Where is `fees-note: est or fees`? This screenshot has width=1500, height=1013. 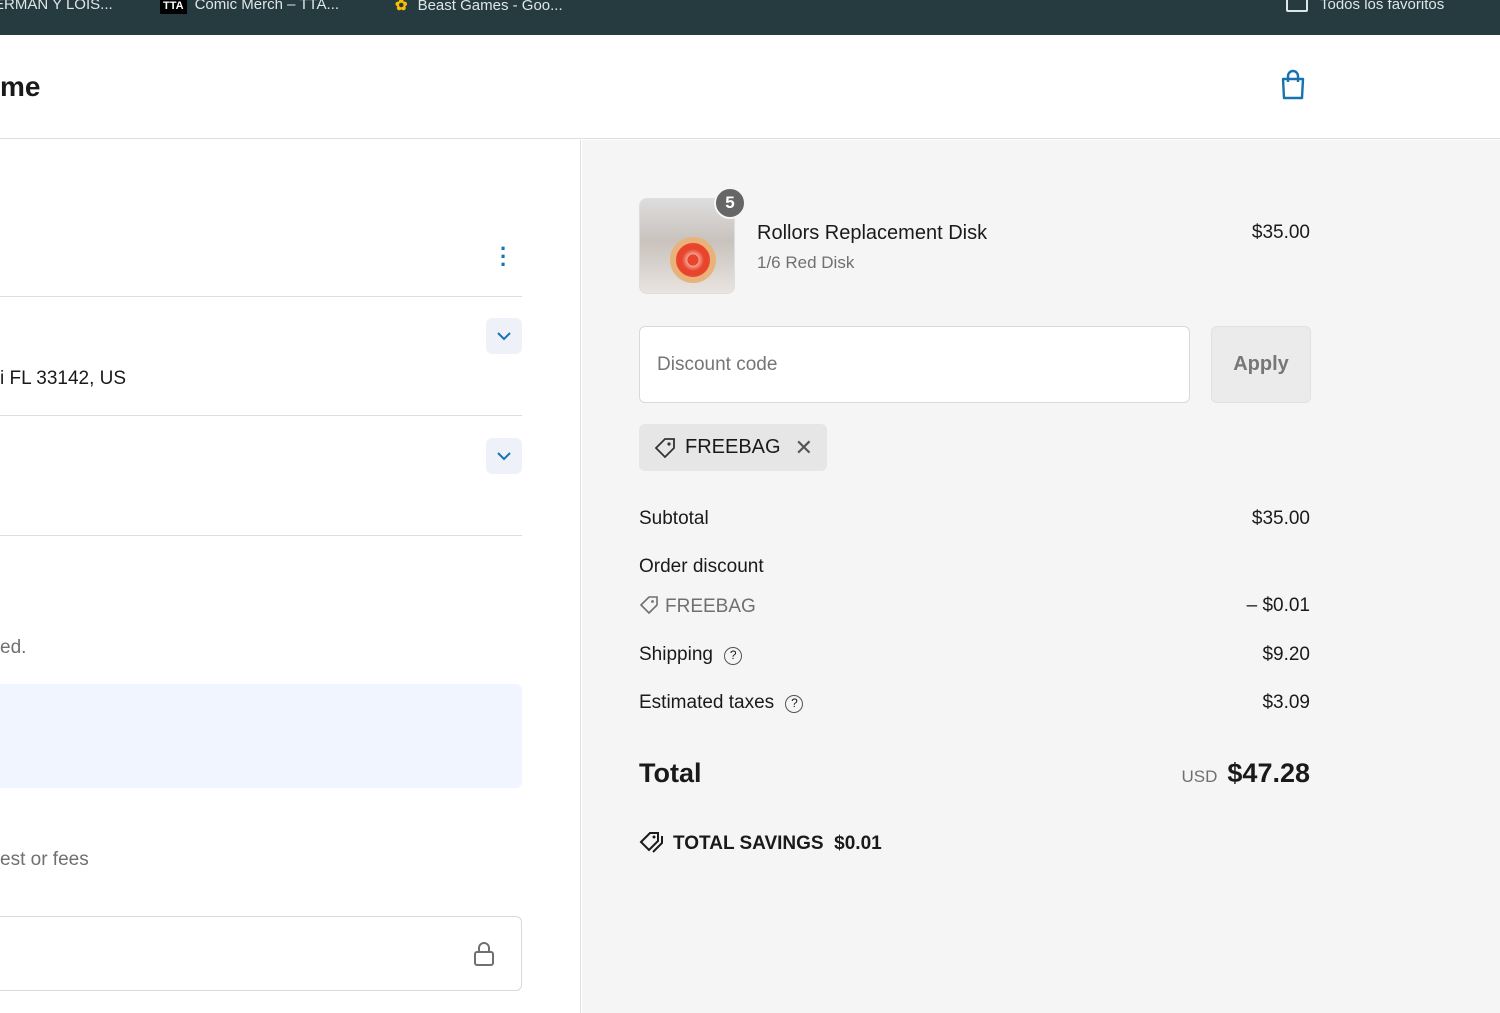 fees-note: est or fees is located at coordinates (44, 859).